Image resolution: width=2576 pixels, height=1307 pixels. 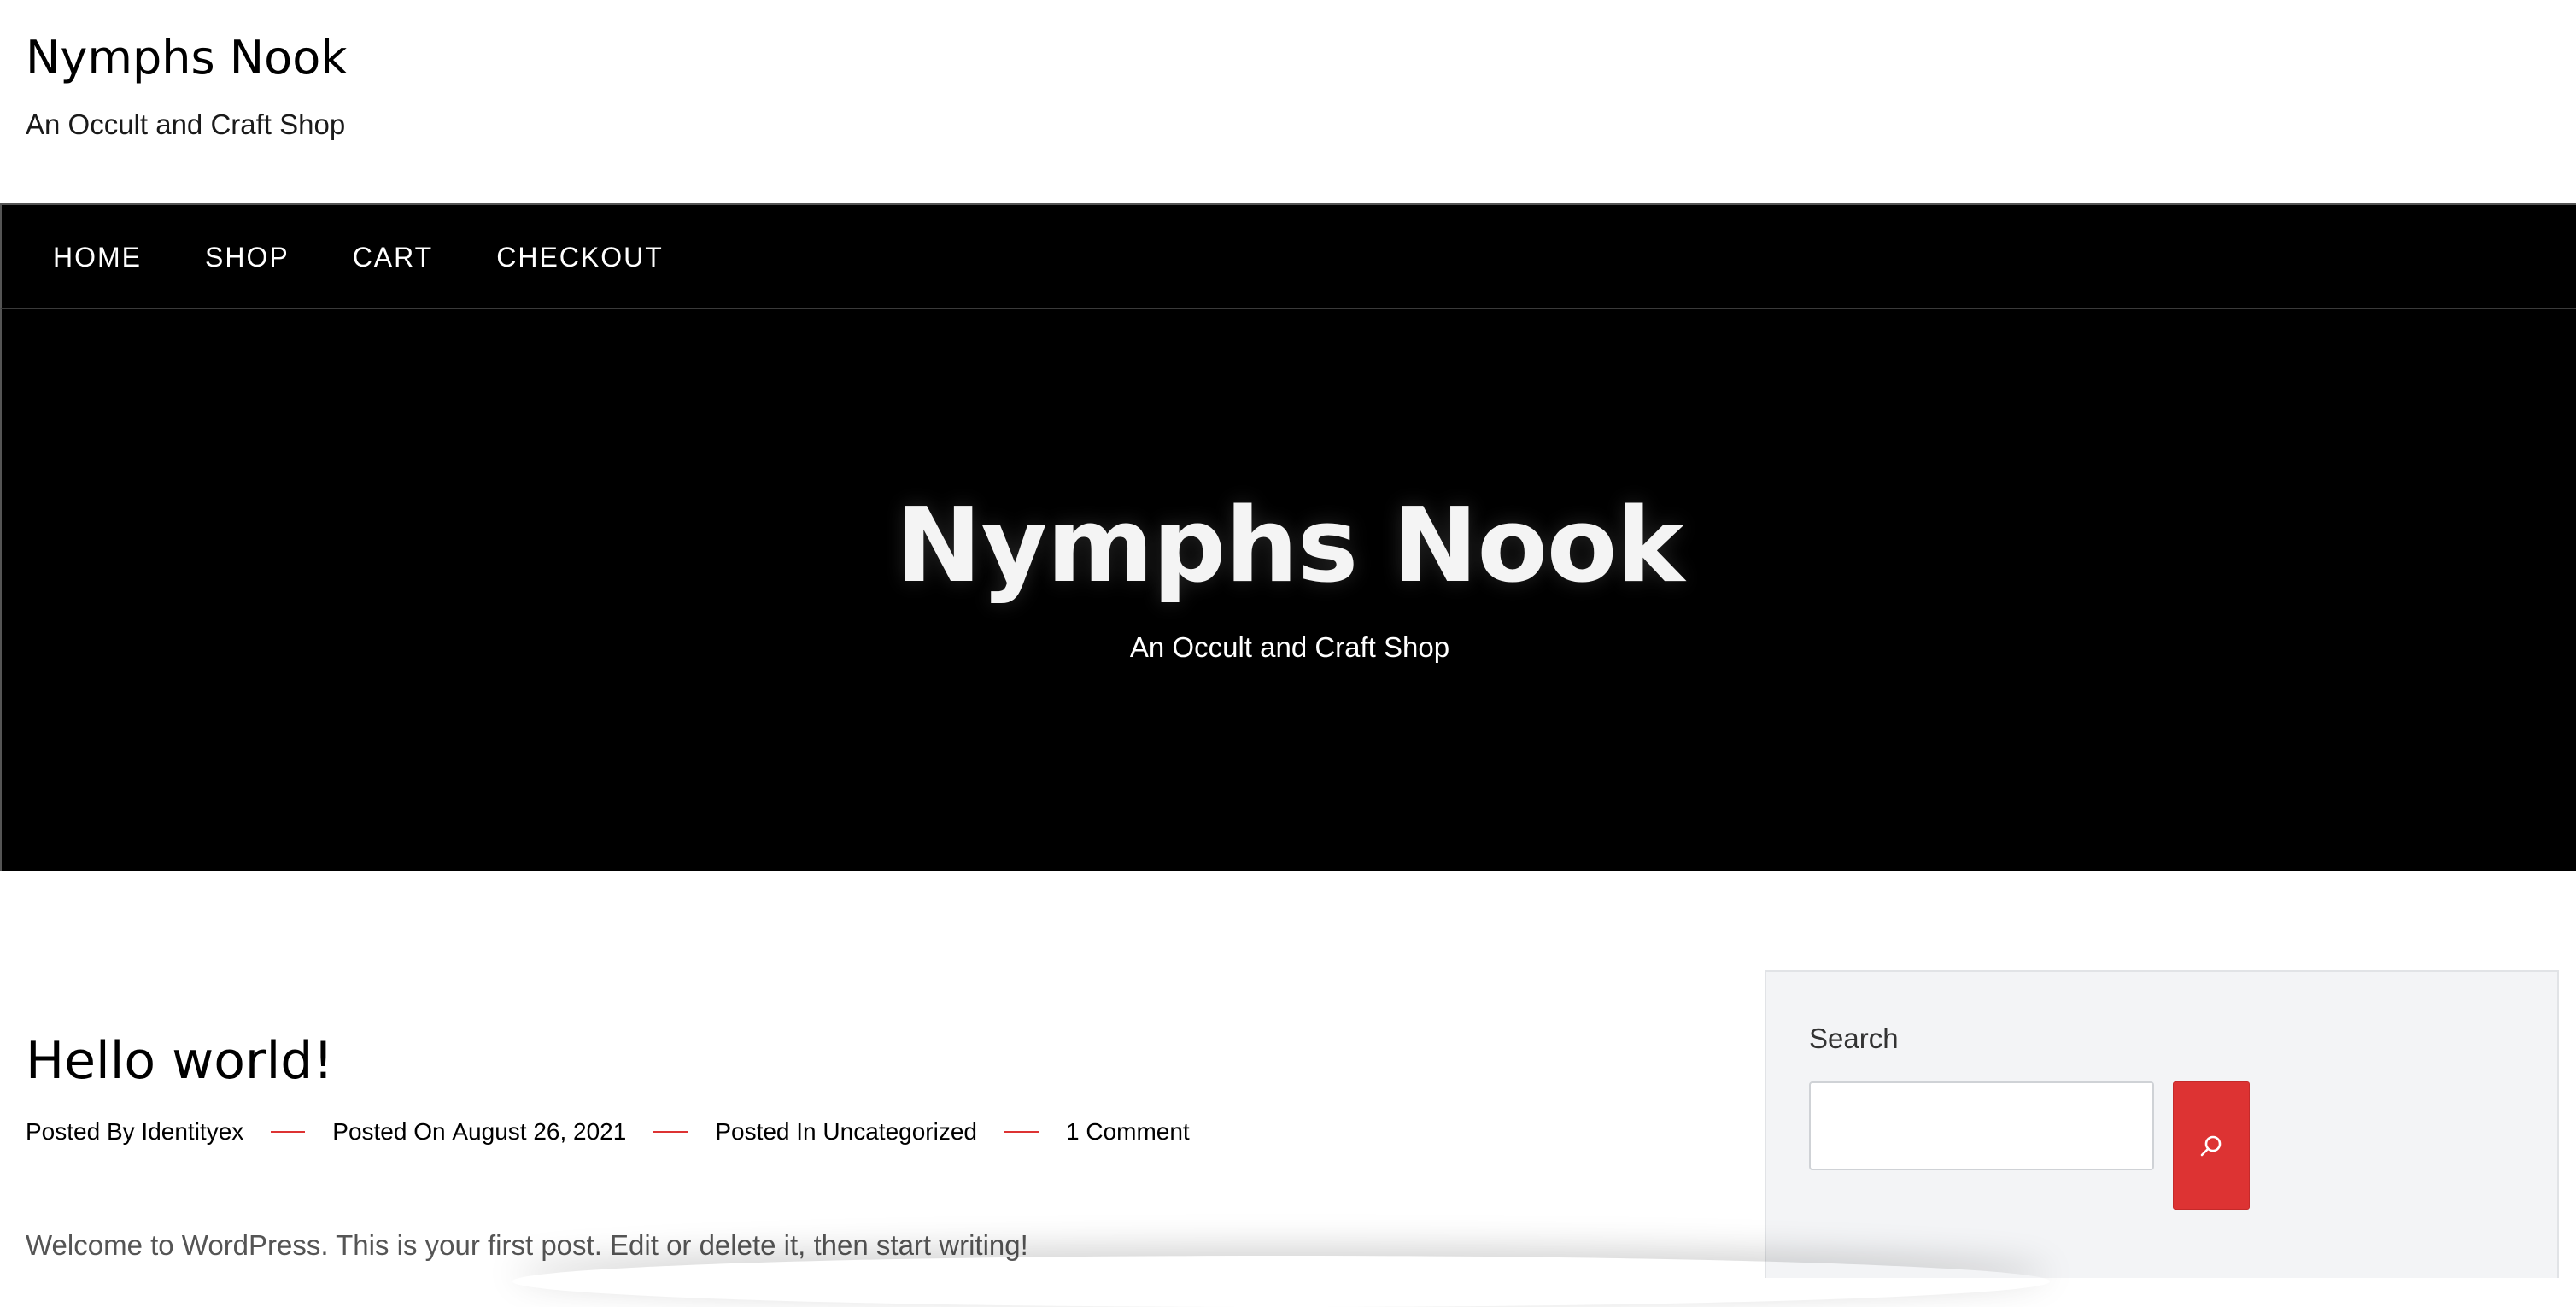 I want to click on meta-author-prefix: Posted By, so click(x=80, y=1131).